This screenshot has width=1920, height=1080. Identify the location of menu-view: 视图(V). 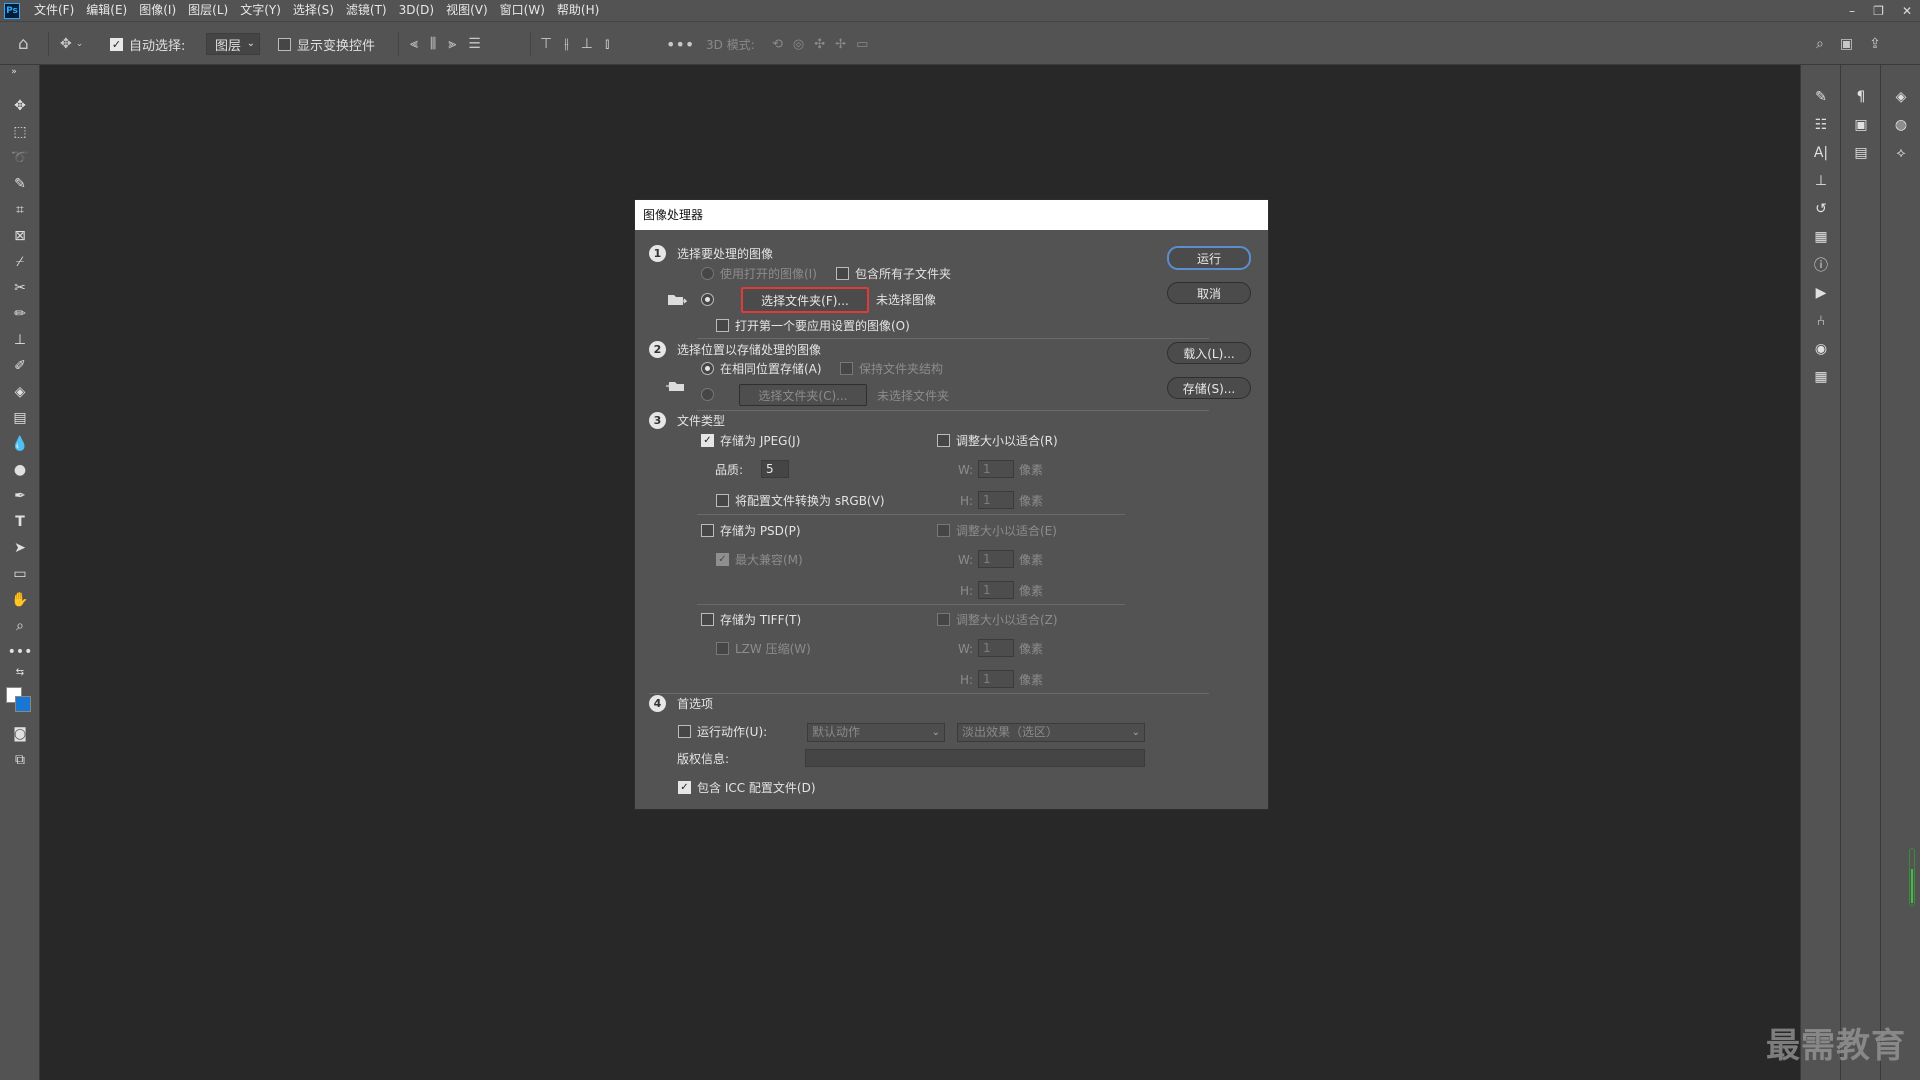
(467, 10).